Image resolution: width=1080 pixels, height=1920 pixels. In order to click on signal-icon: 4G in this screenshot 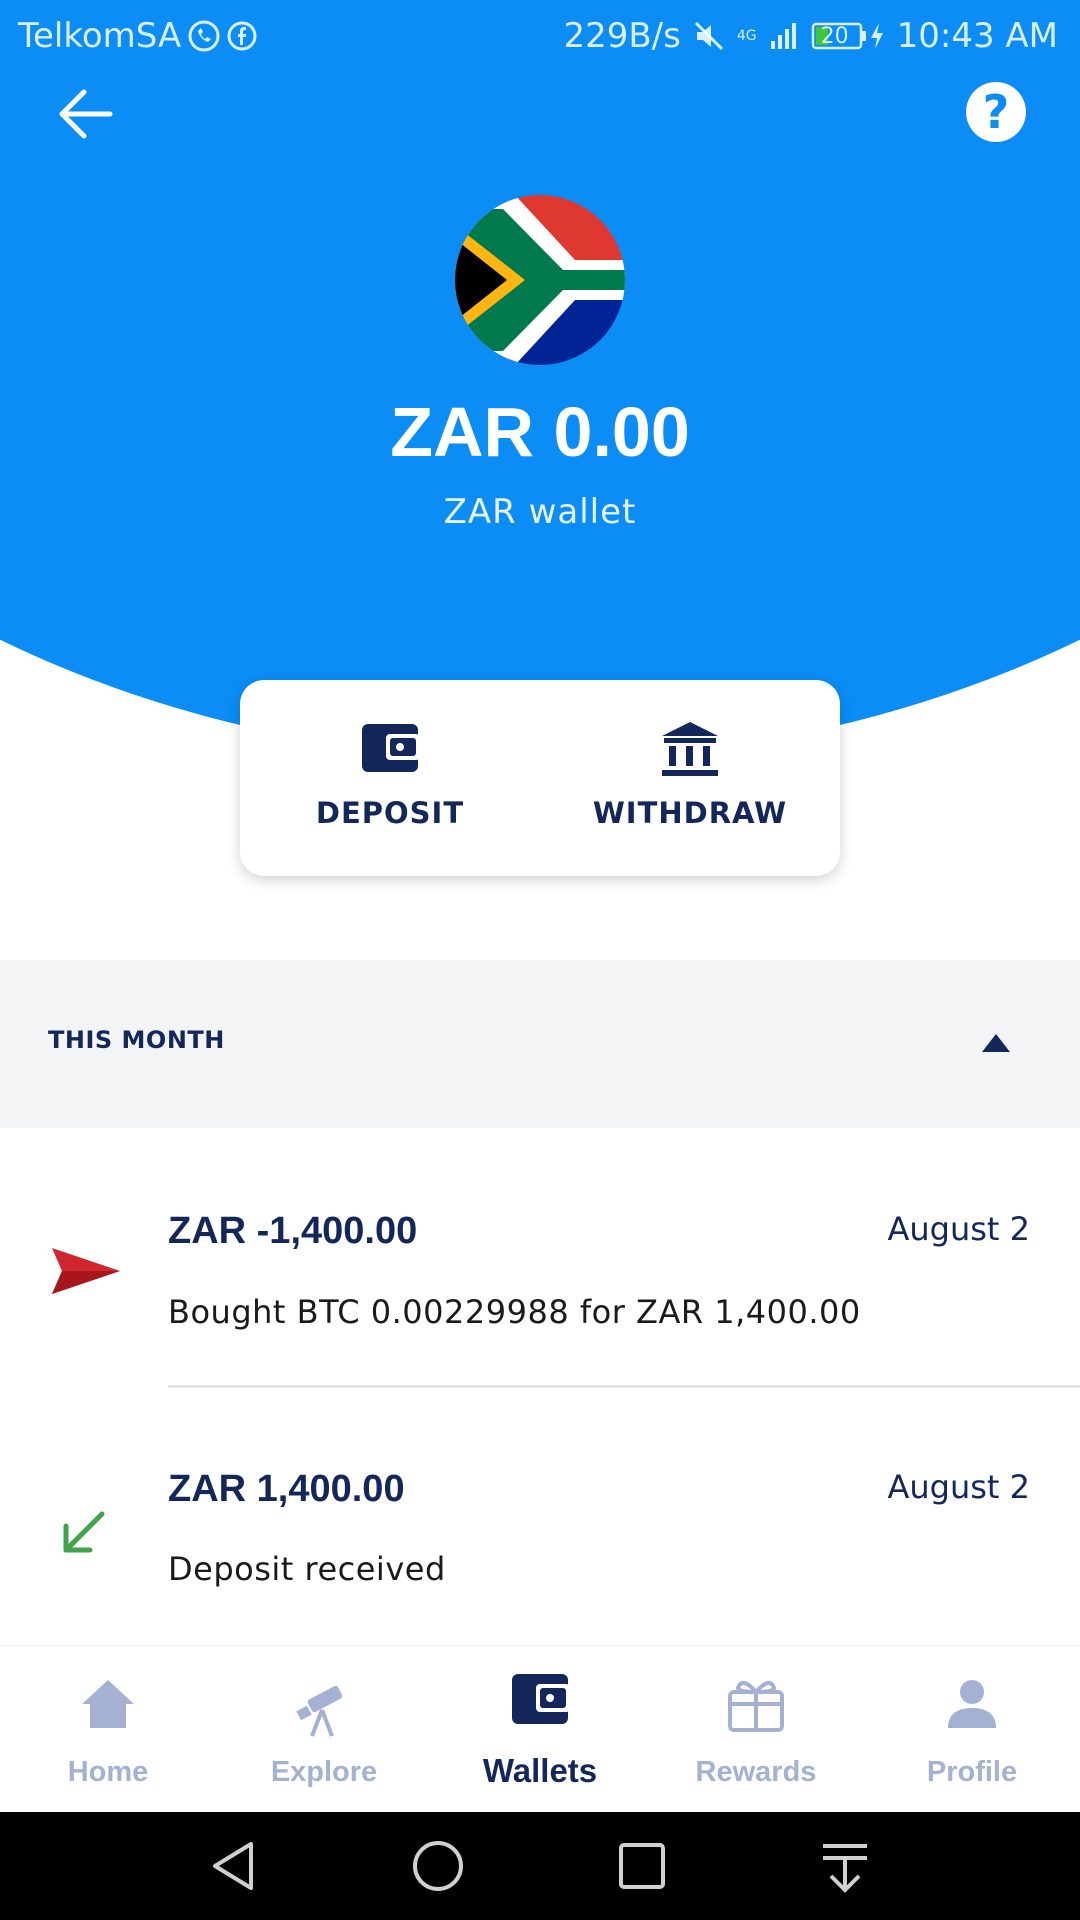, I will do `click(747, 36)`.